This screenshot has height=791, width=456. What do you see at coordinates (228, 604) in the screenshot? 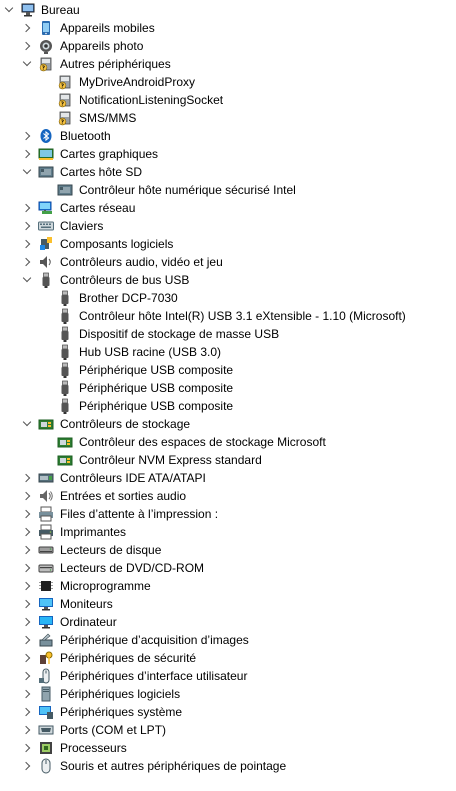
I see `tree-category: Moniteurs` at bounding box center [228, 604].